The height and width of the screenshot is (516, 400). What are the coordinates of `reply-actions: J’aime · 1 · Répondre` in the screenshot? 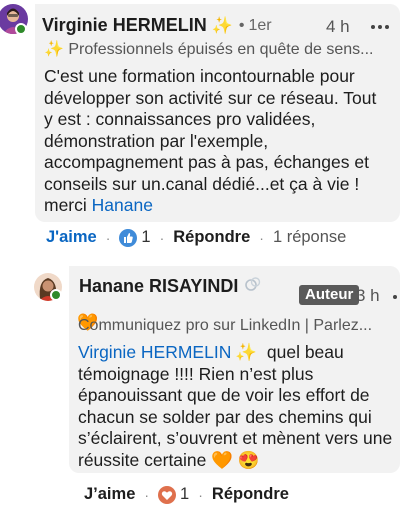 It's located at (186, 494).